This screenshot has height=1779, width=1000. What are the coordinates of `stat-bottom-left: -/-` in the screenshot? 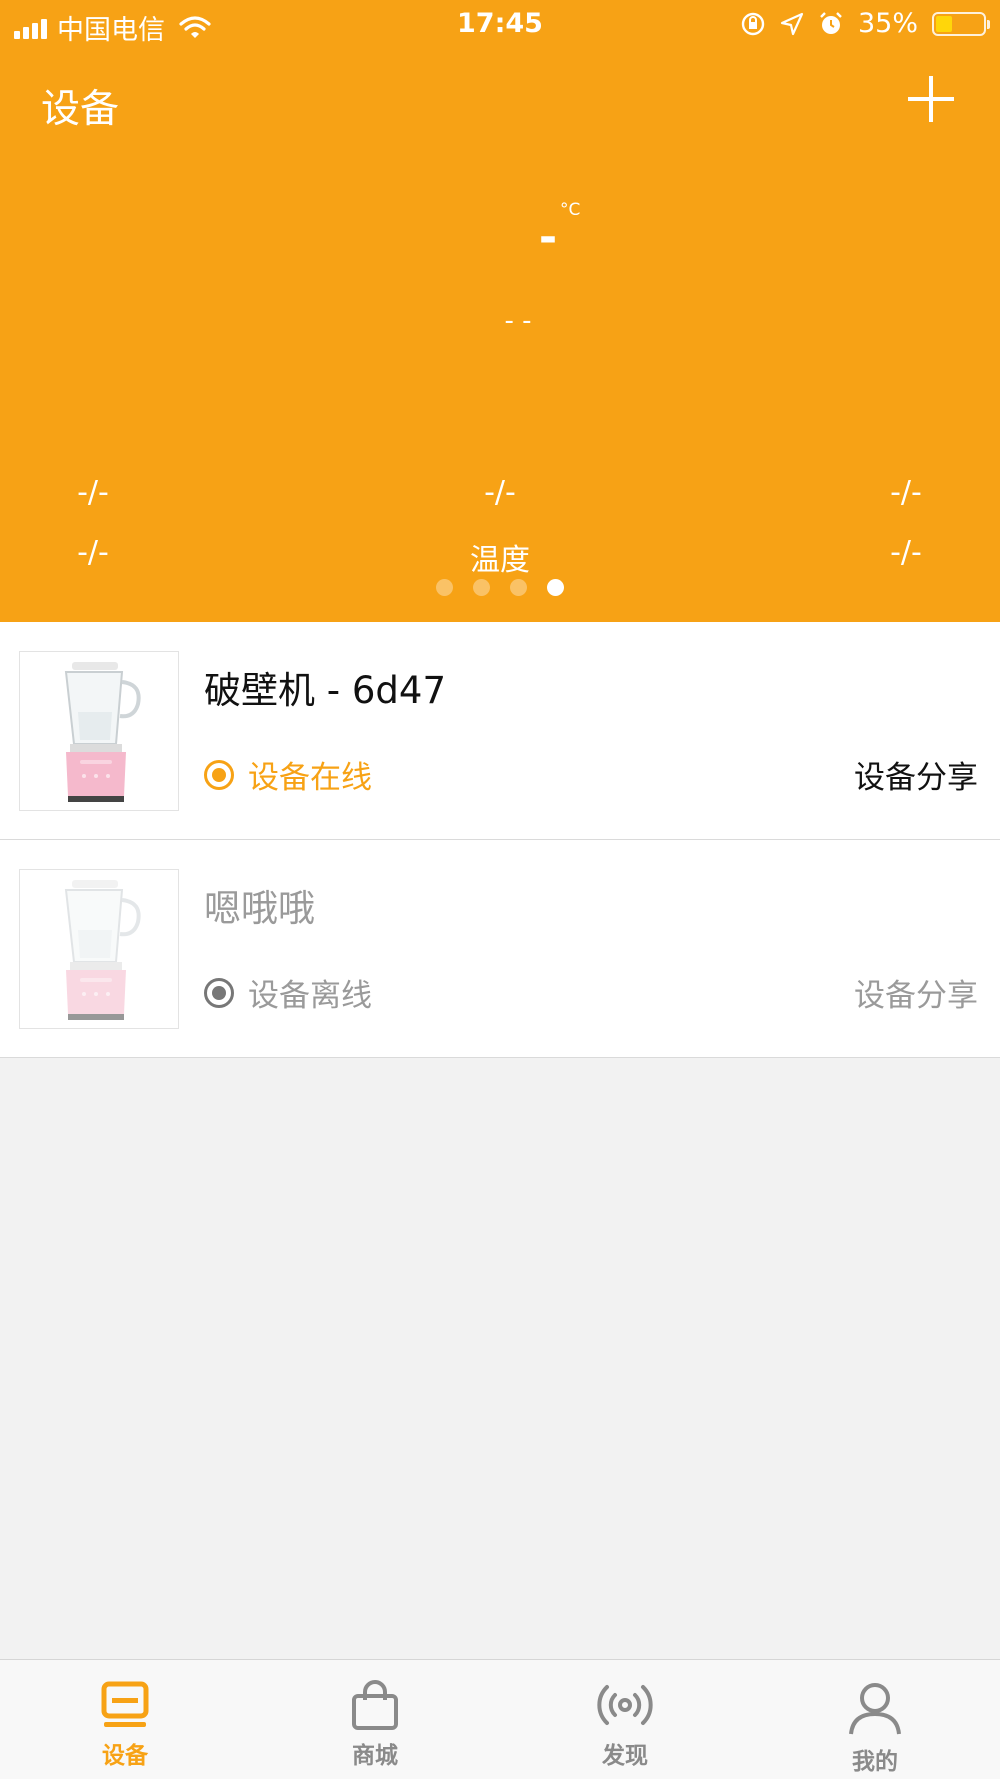 It's located at (93, 552).